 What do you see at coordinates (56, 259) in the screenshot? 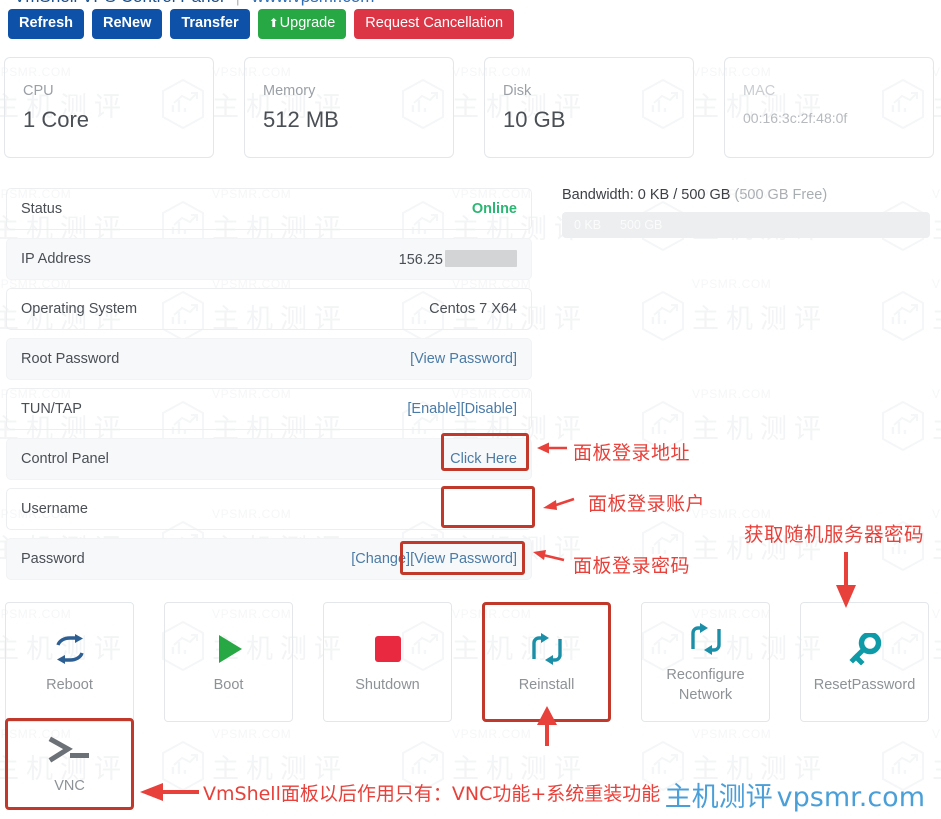
I see `info-row-label: IP Address` at bounding box center [56, 259].